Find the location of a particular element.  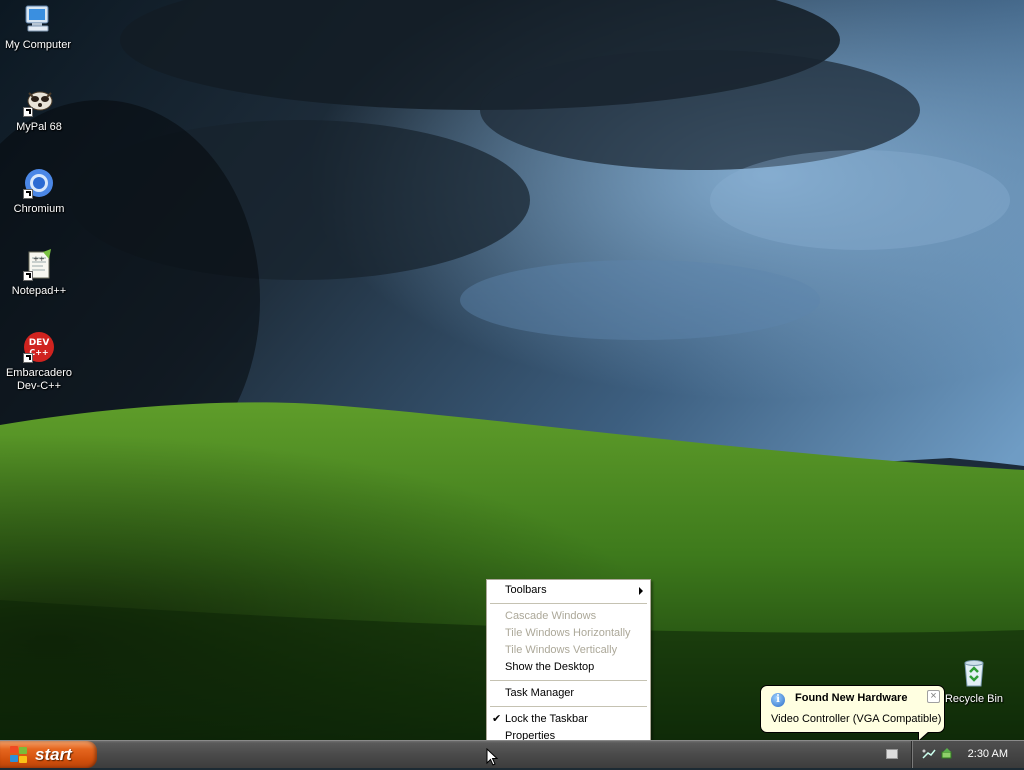

menu-item-task-manager: Task Manager is located at coordinates (568, 693).